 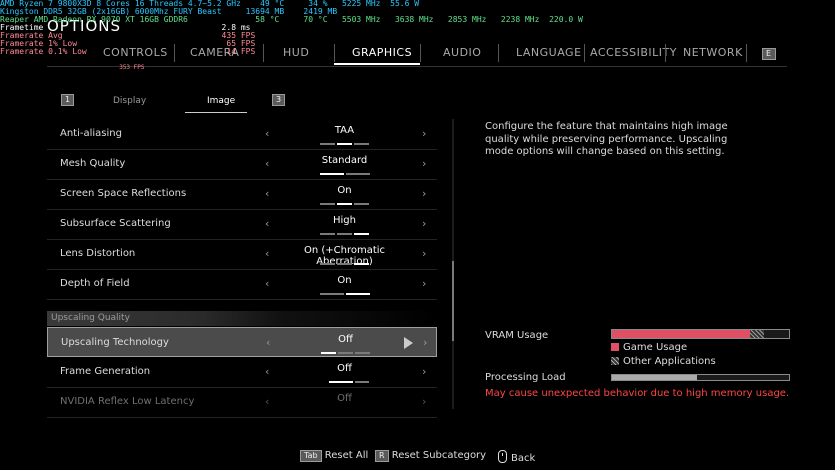 I want to click on game-usage-swatch, so click(x=615, y=347).